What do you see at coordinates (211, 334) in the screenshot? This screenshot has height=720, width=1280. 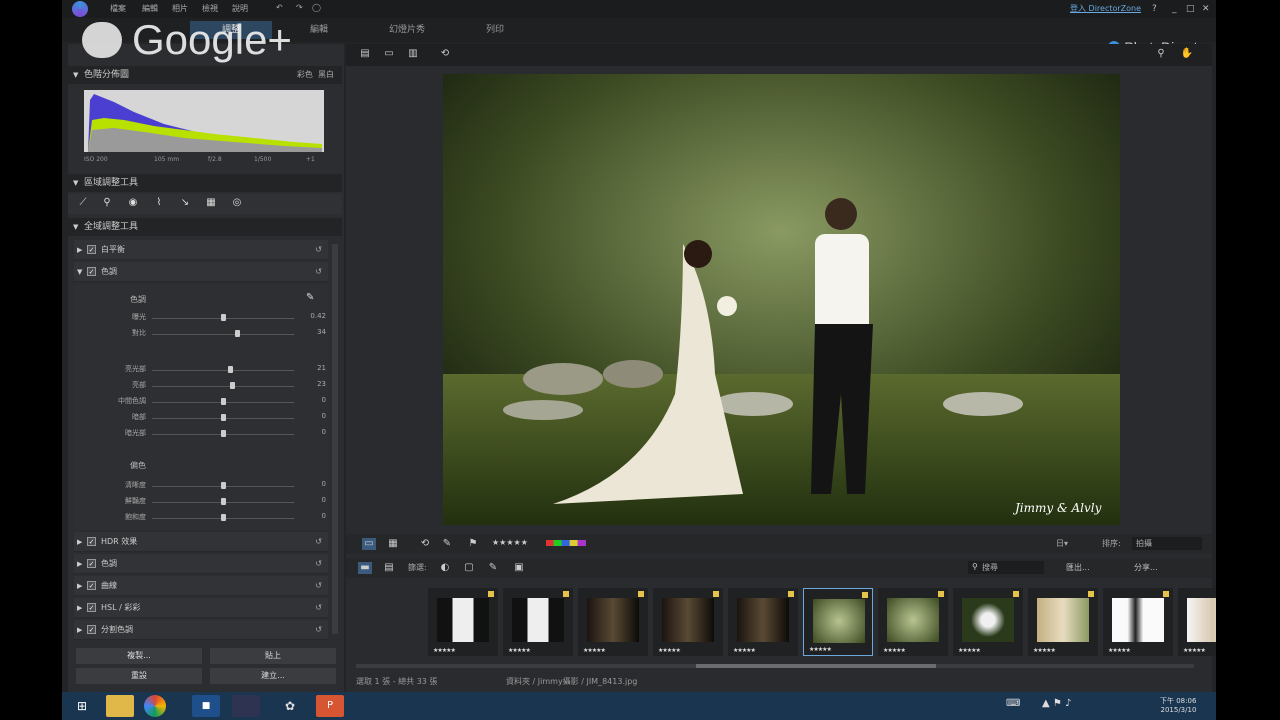 I see `slider-sliders1-1: 對比 34` at bounding box center [211, 334].